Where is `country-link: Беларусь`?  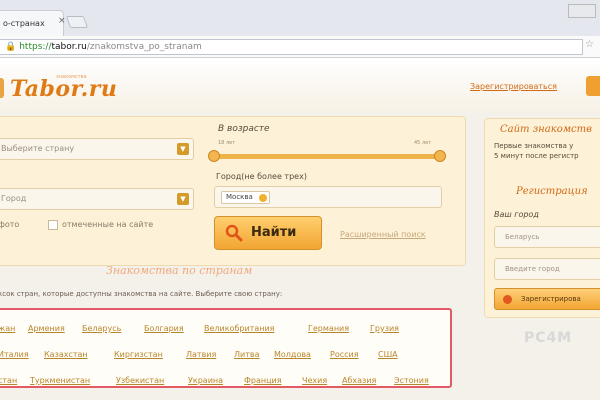
country-link: Беларусь is located at coordinates (101, 328).